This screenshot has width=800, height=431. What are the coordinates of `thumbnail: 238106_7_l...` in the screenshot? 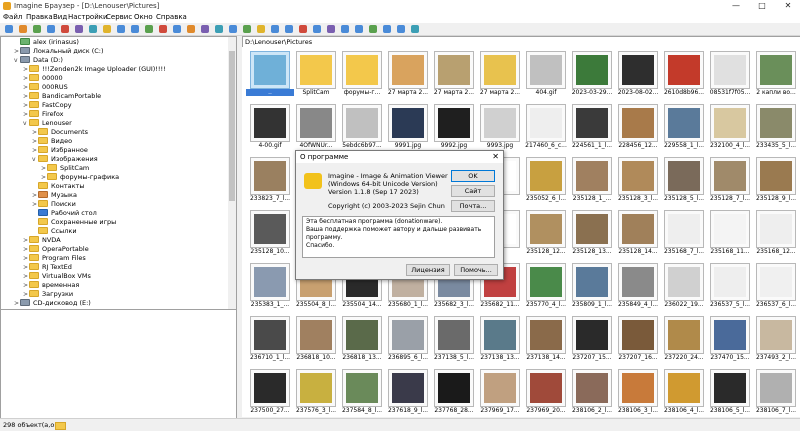 It's located at (776, 392).